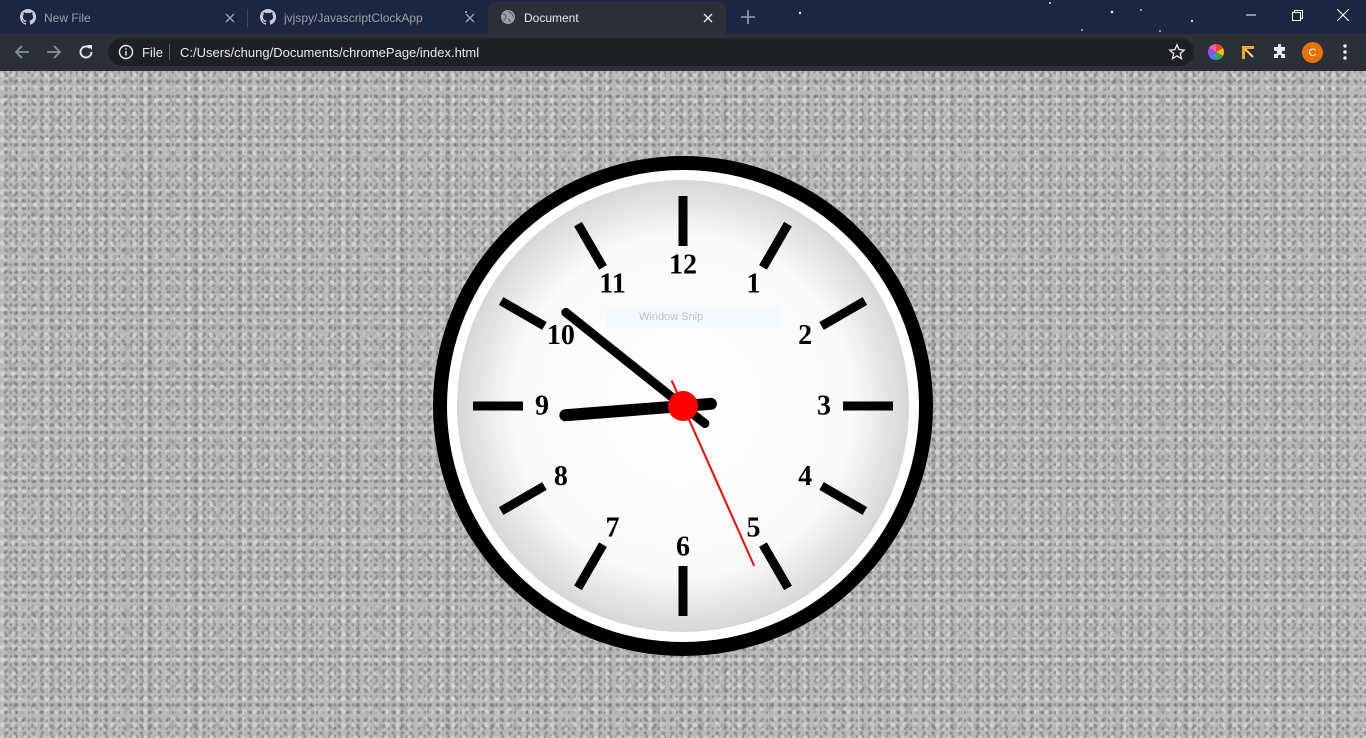 Image resolution: width=1366 pixels, height=738 pixels. What do you see at coordinates (748, 17) in the screenshot?
I see `new-tab-button` at bounding box center [748, 17].